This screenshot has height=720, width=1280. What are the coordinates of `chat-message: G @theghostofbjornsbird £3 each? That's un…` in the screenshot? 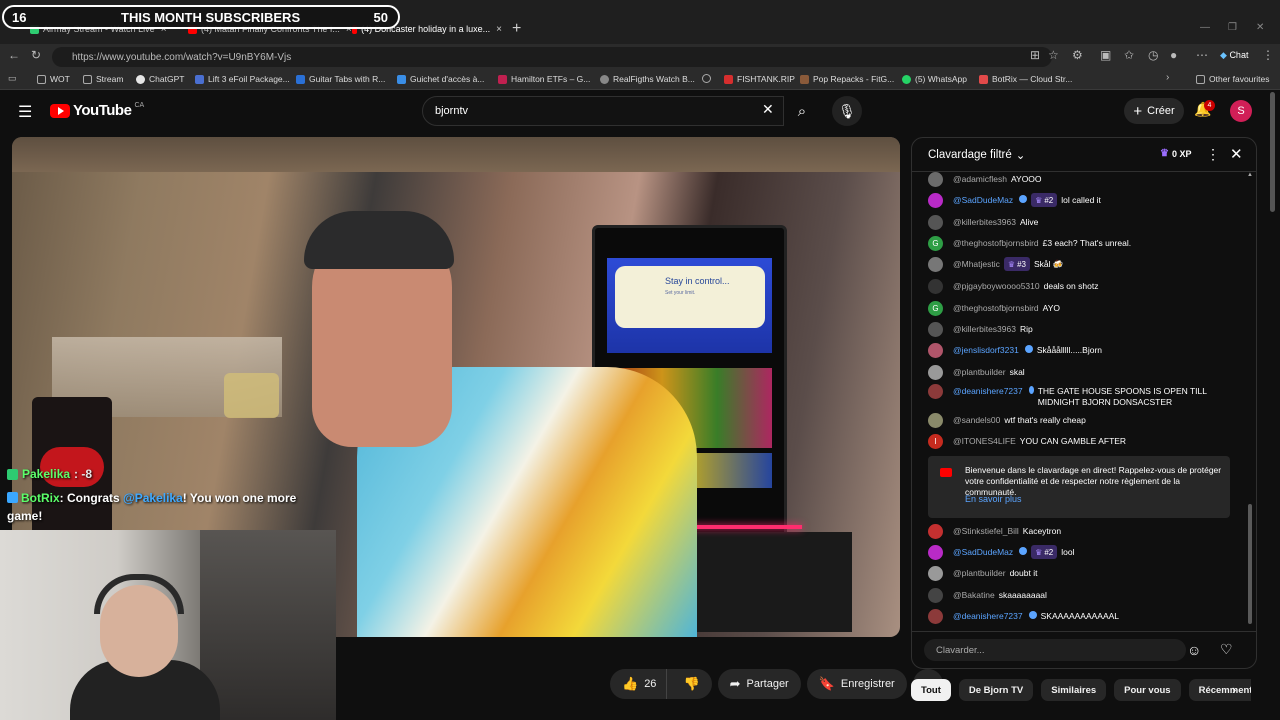 It's located at (1080, 243).